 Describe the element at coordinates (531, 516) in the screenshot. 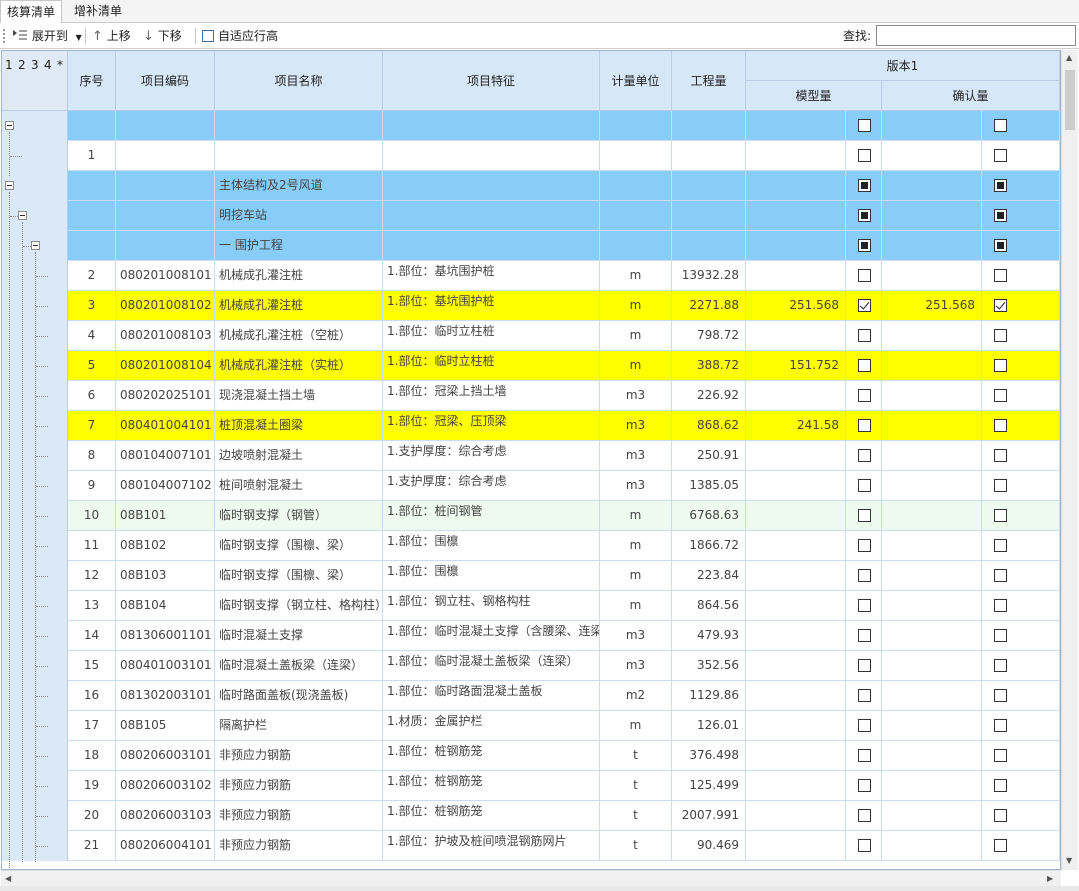

I see `table-row: 10 08B101 临时钢支撑（钢管） 1.部位：桩间钢管 m 6768.63` at that location.